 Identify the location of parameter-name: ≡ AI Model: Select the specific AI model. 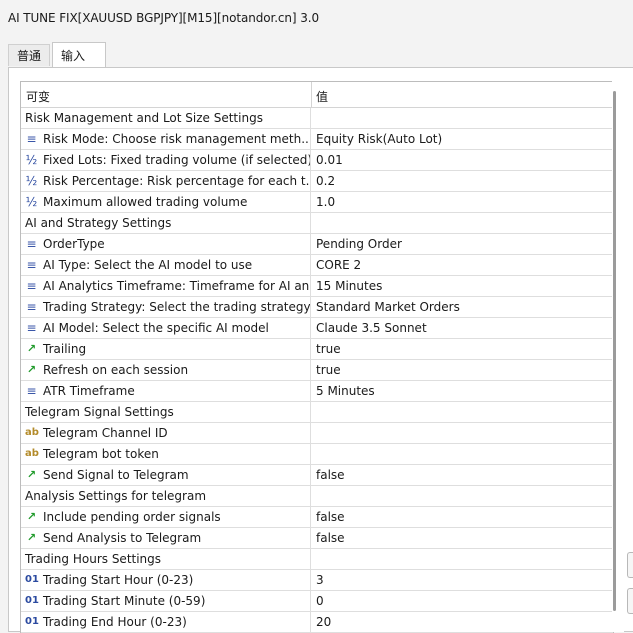
(166, 328).